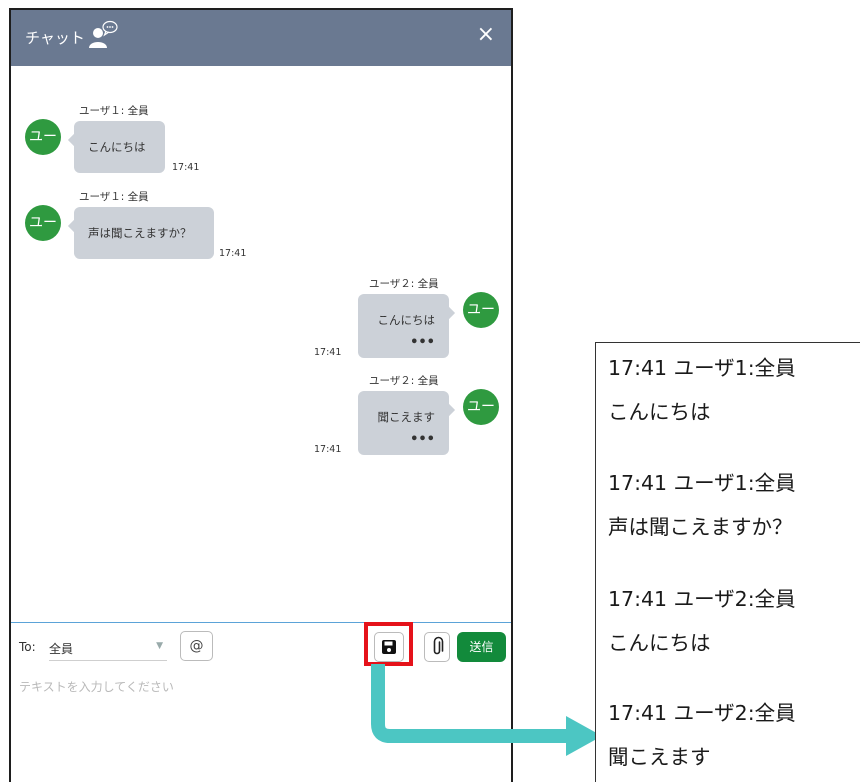  I want to click on send-button: 送信, so click(481, 647).